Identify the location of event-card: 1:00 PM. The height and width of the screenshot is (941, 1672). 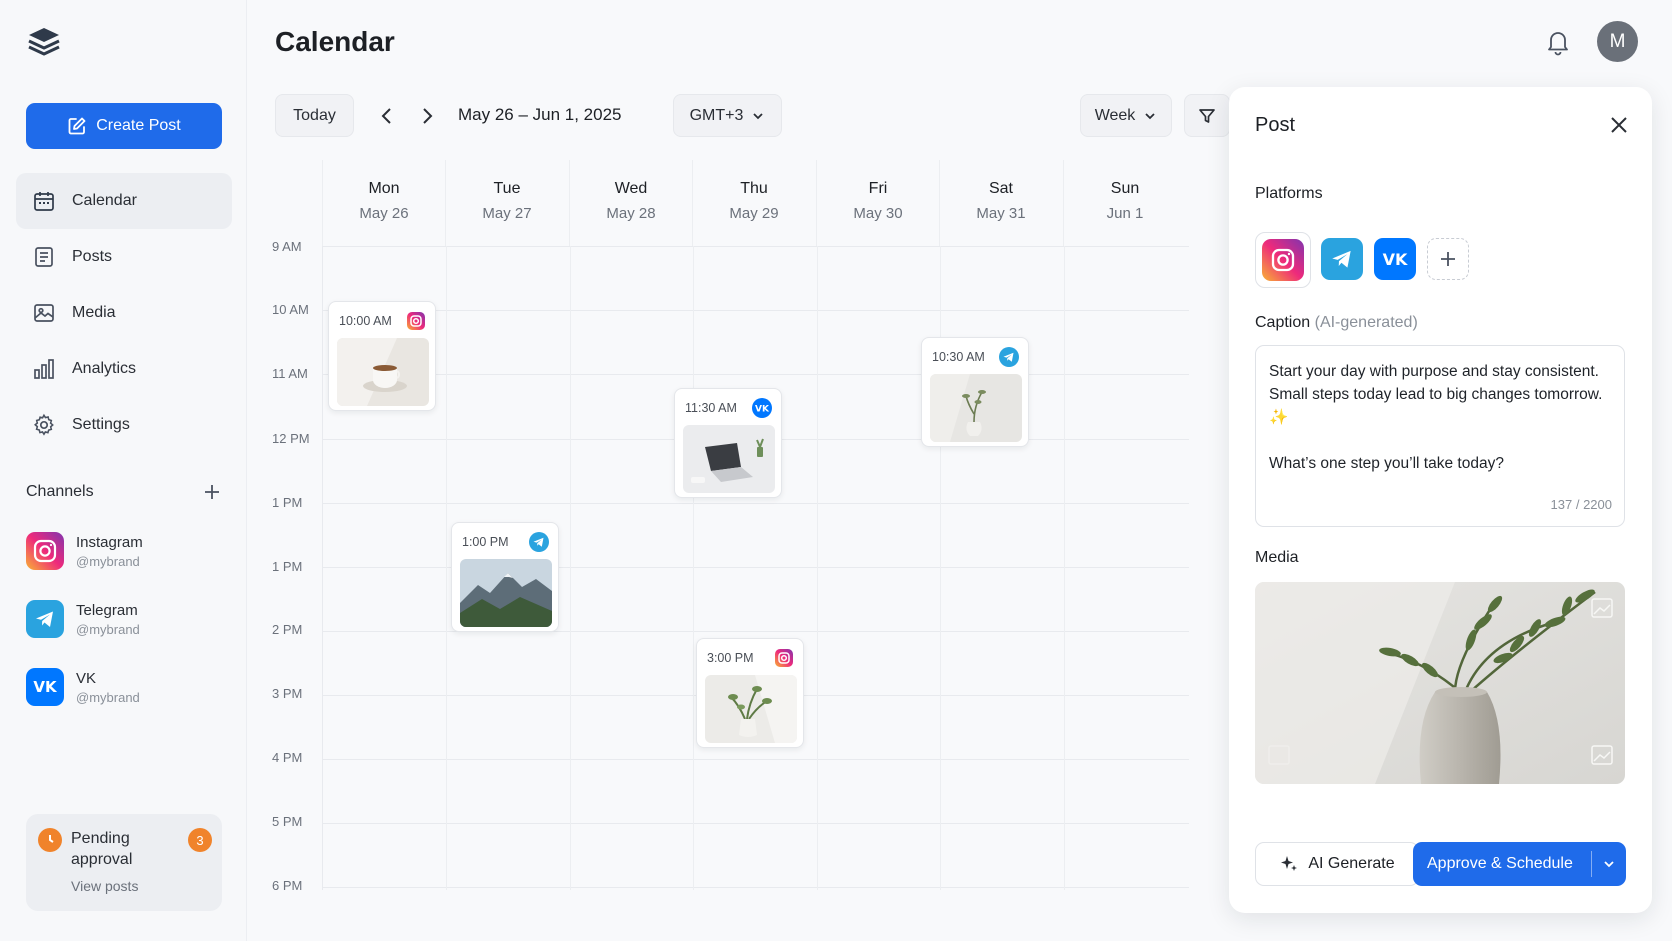
(505, 577).